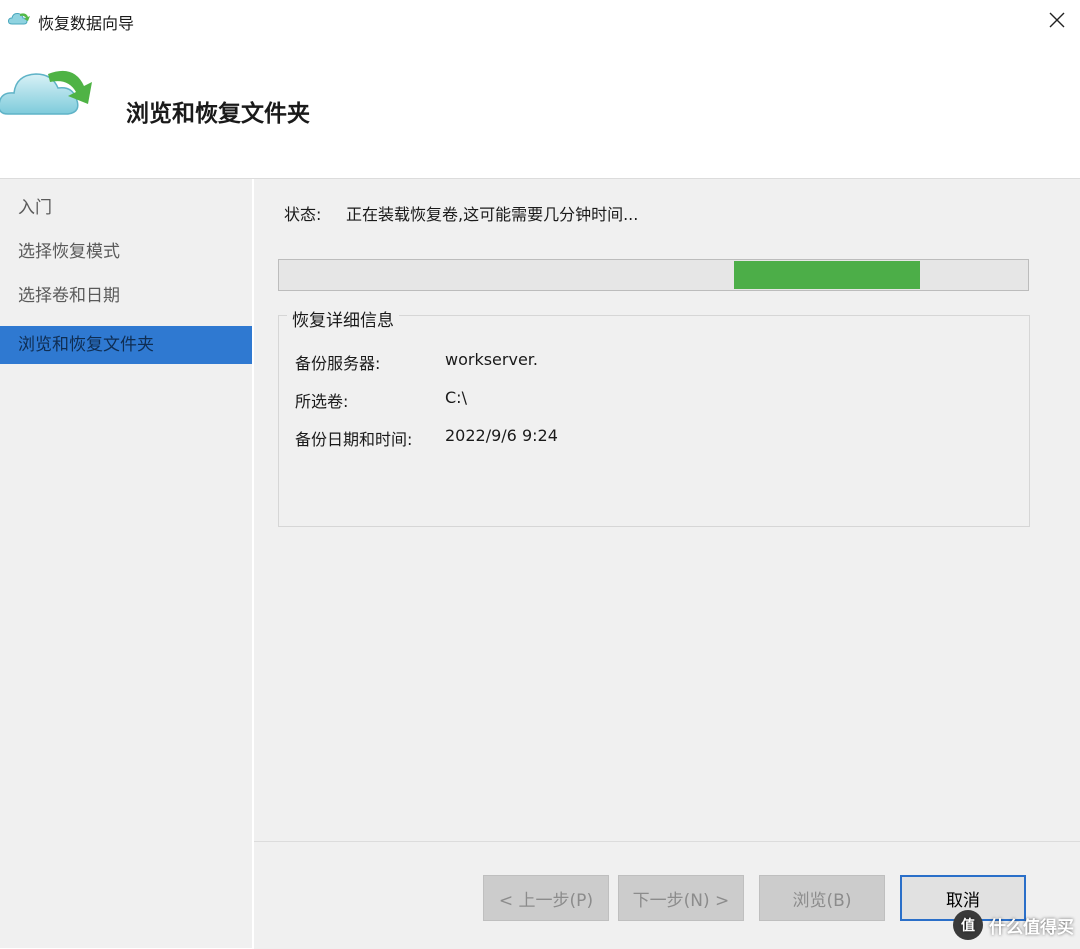  I want to click on window-title: 恢复数据向导, so click(86, 23).